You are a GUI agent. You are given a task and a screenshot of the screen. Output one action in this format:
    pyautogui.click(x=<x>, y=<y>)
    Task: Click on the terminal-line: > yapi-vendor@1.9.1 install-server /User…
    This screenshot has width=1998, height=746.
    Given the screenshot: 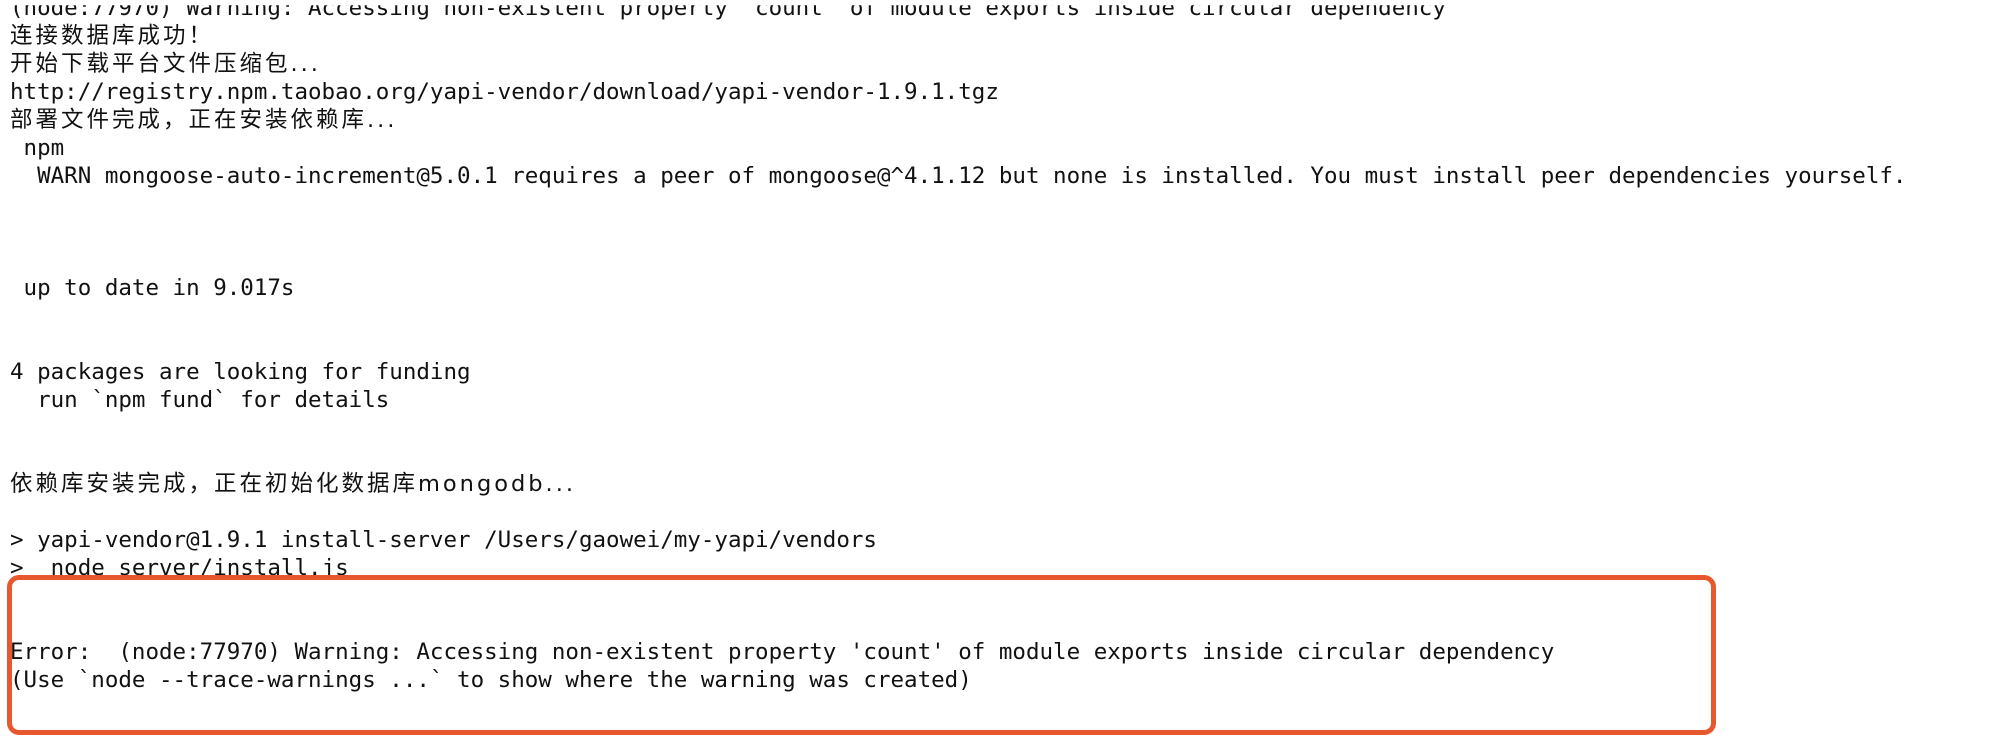 What is the action you would take?
    pyautogui.click(x=443, y=540)
    